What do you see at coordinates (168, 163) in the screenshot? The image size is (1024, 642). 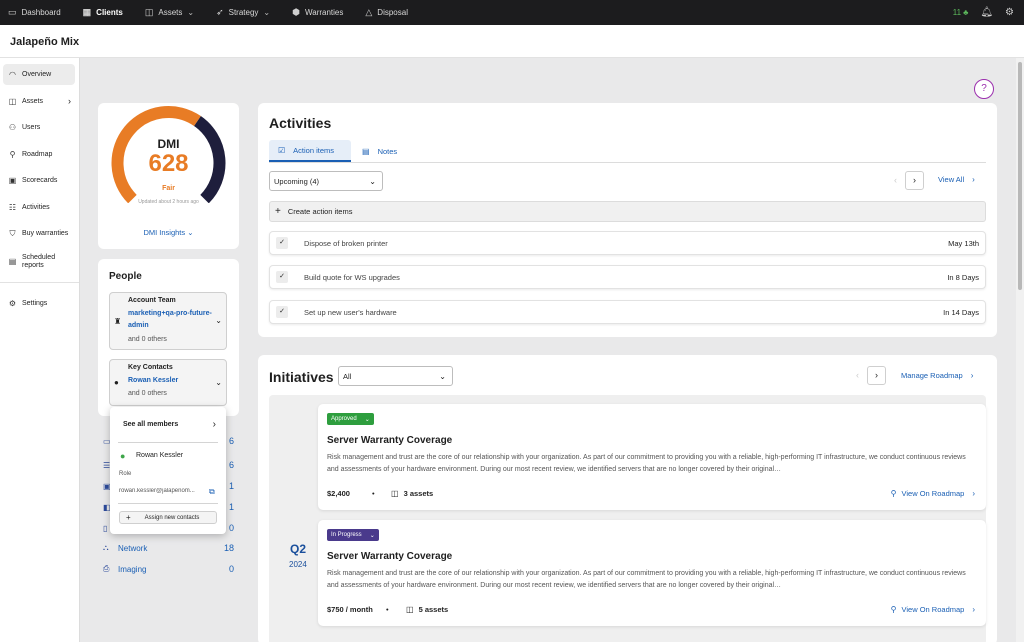 I see `dmi-score: 628` at bounding box center [168, 163].